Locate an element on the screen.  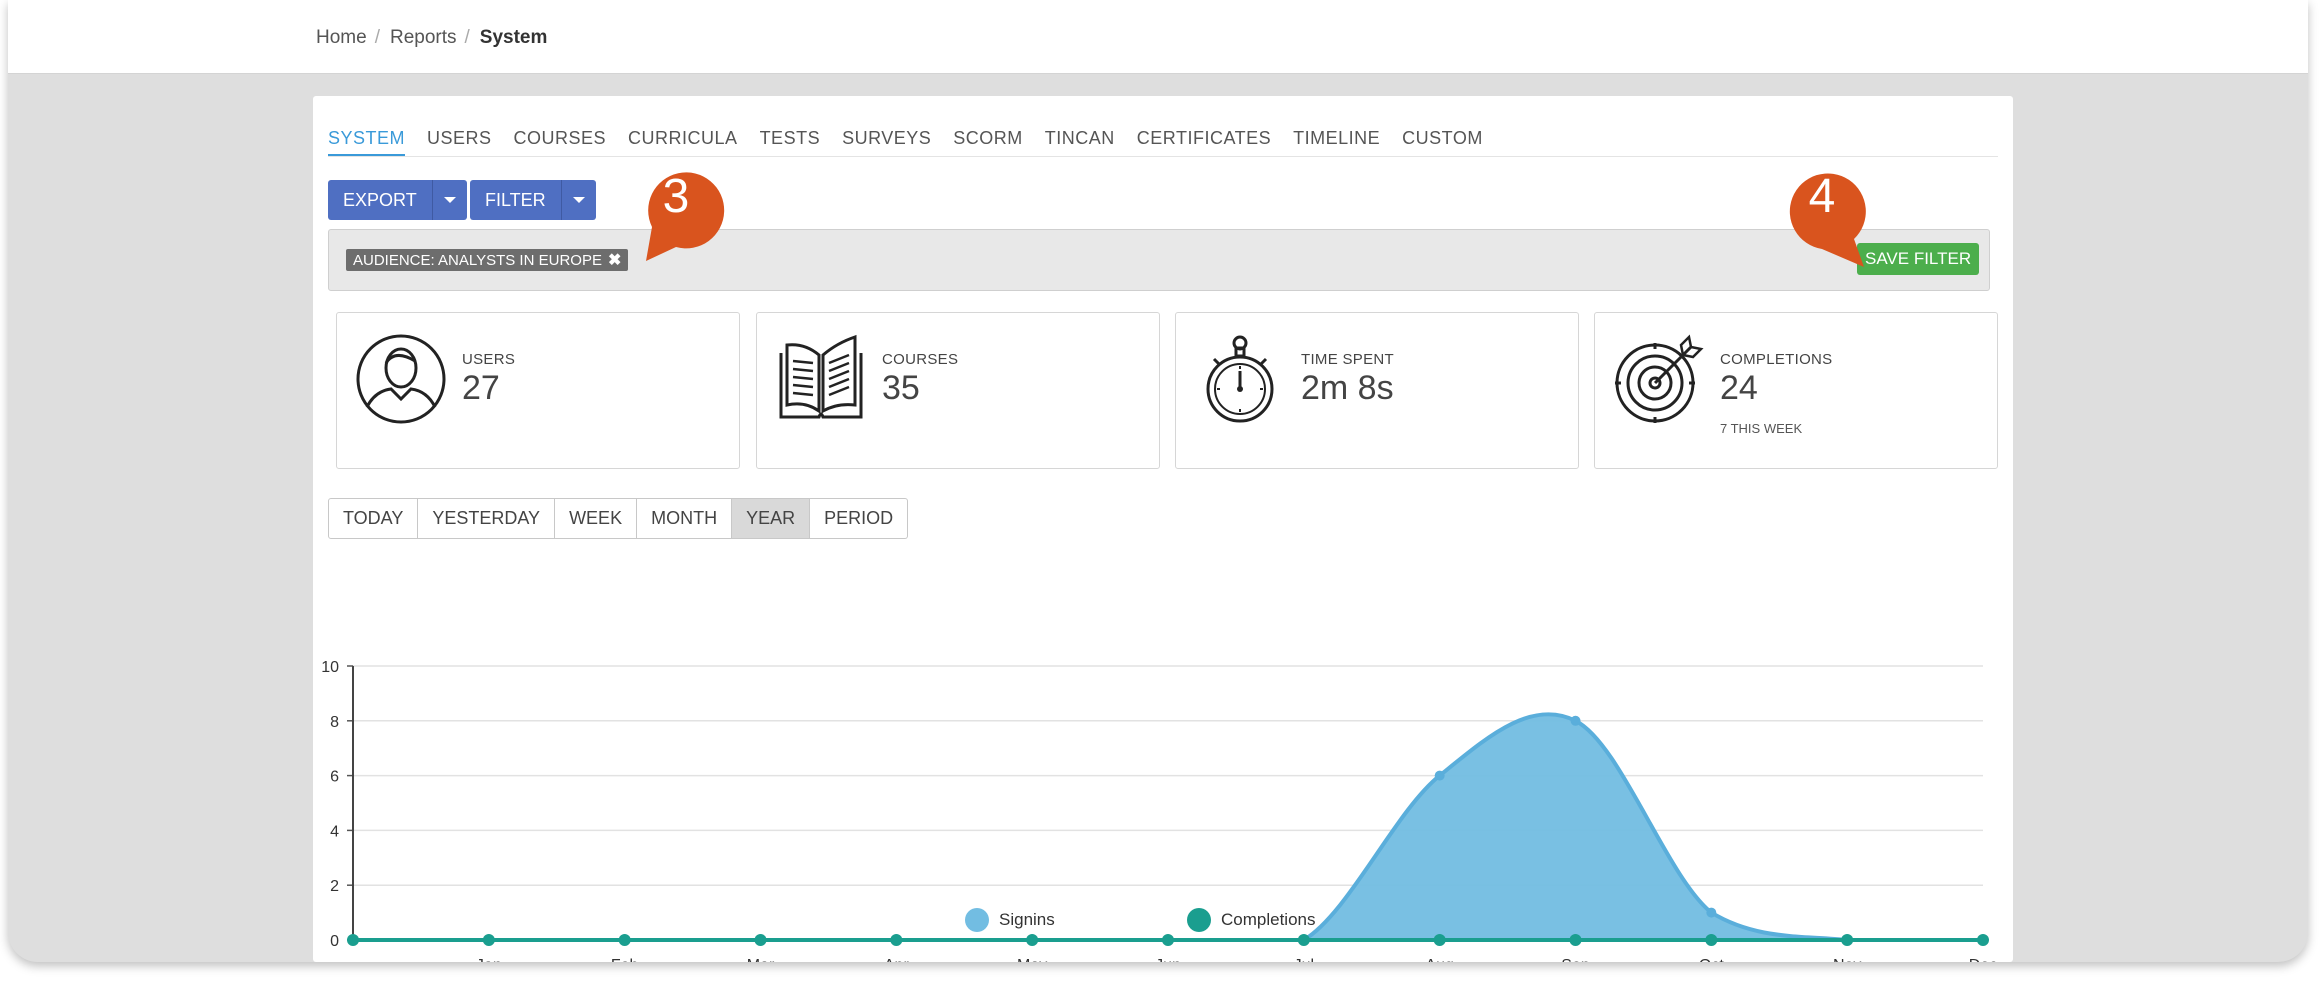
range-period-button: PERIOD is located at coordinates (859, 518).